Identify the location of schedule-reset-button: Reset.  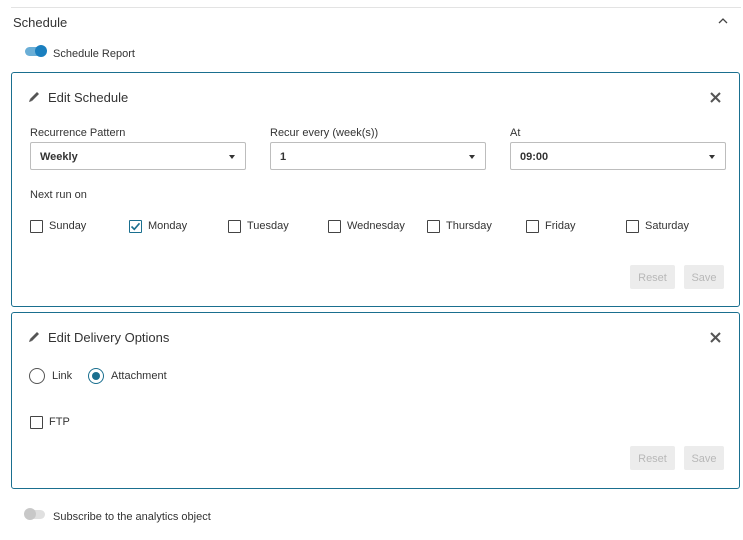
(652, 277).